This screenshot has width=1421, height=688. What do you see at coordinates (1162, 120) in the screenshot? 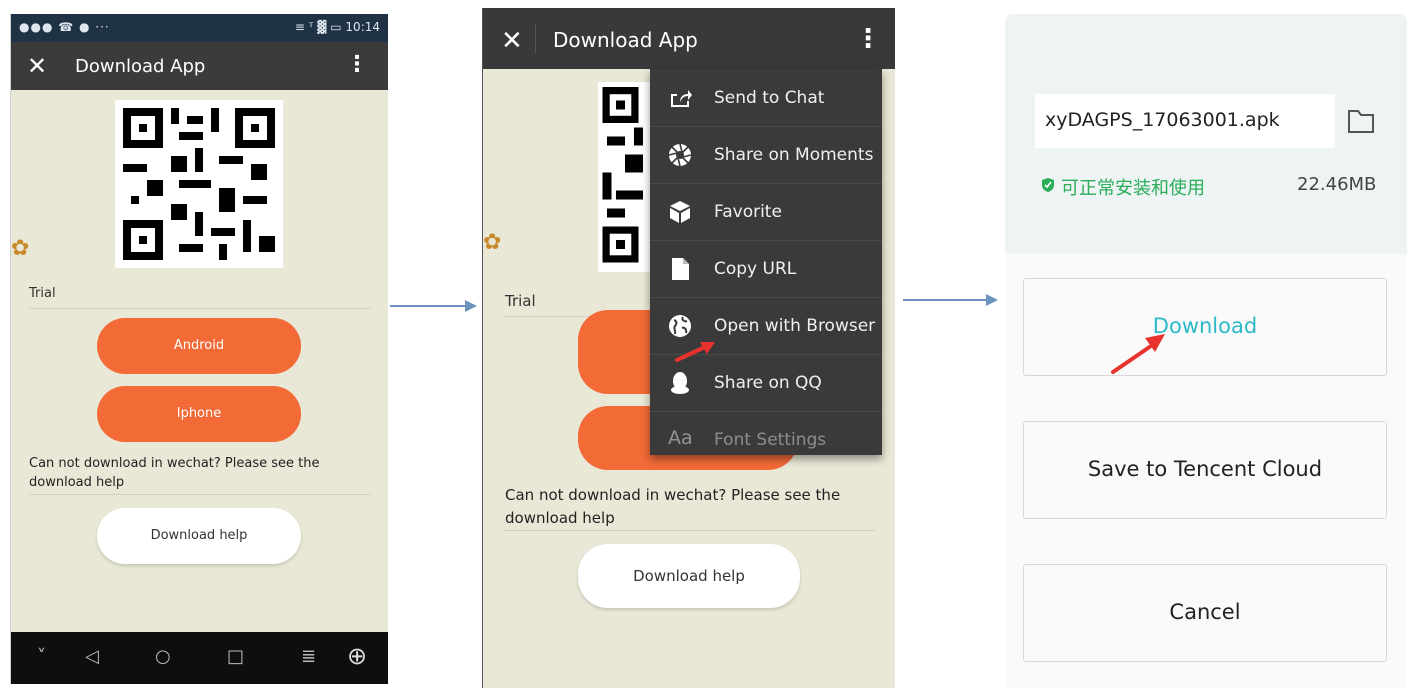
I see `filename-text: xyDAGPS_17063001.apk` at bounding box center [1162, 120].